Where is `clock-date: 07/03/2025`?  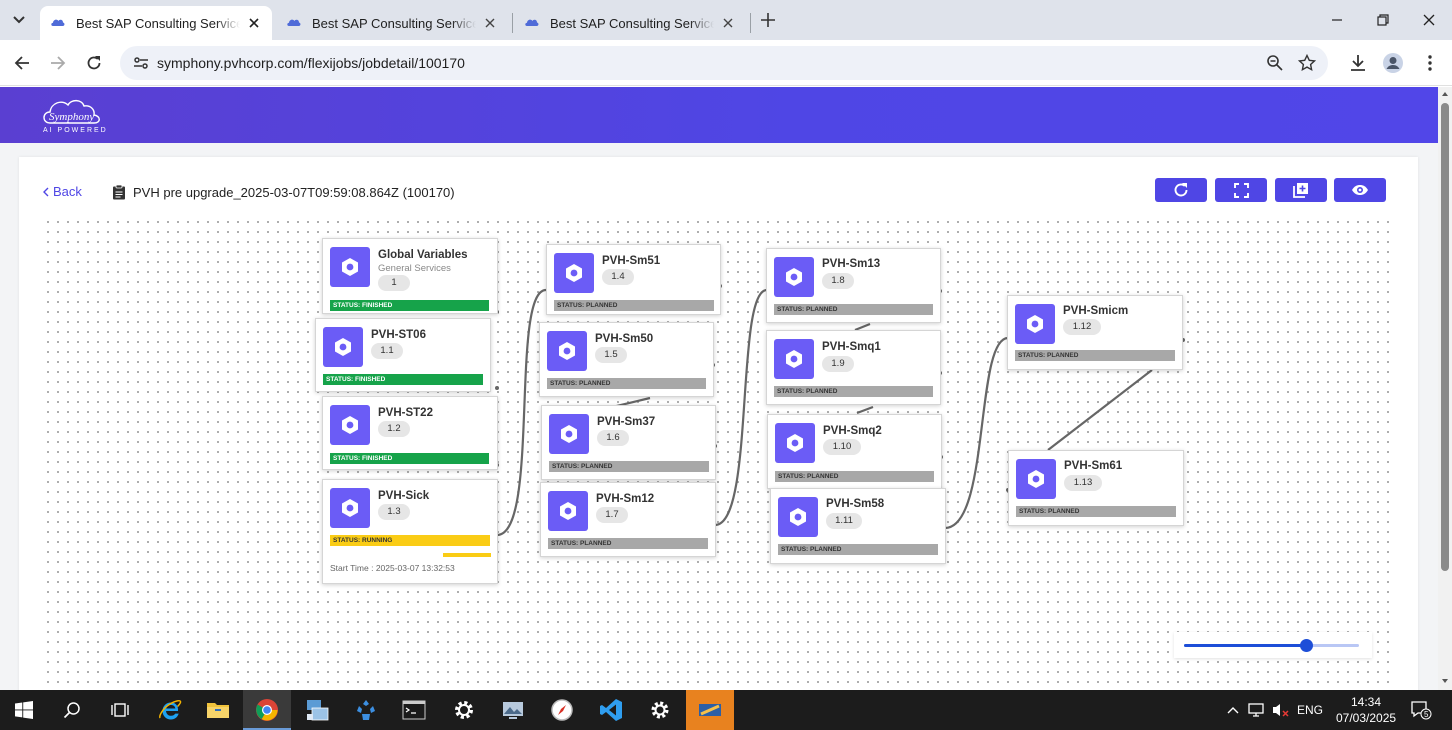
clock-date: 07/03/2025 is located at coordinates (1366, 718).